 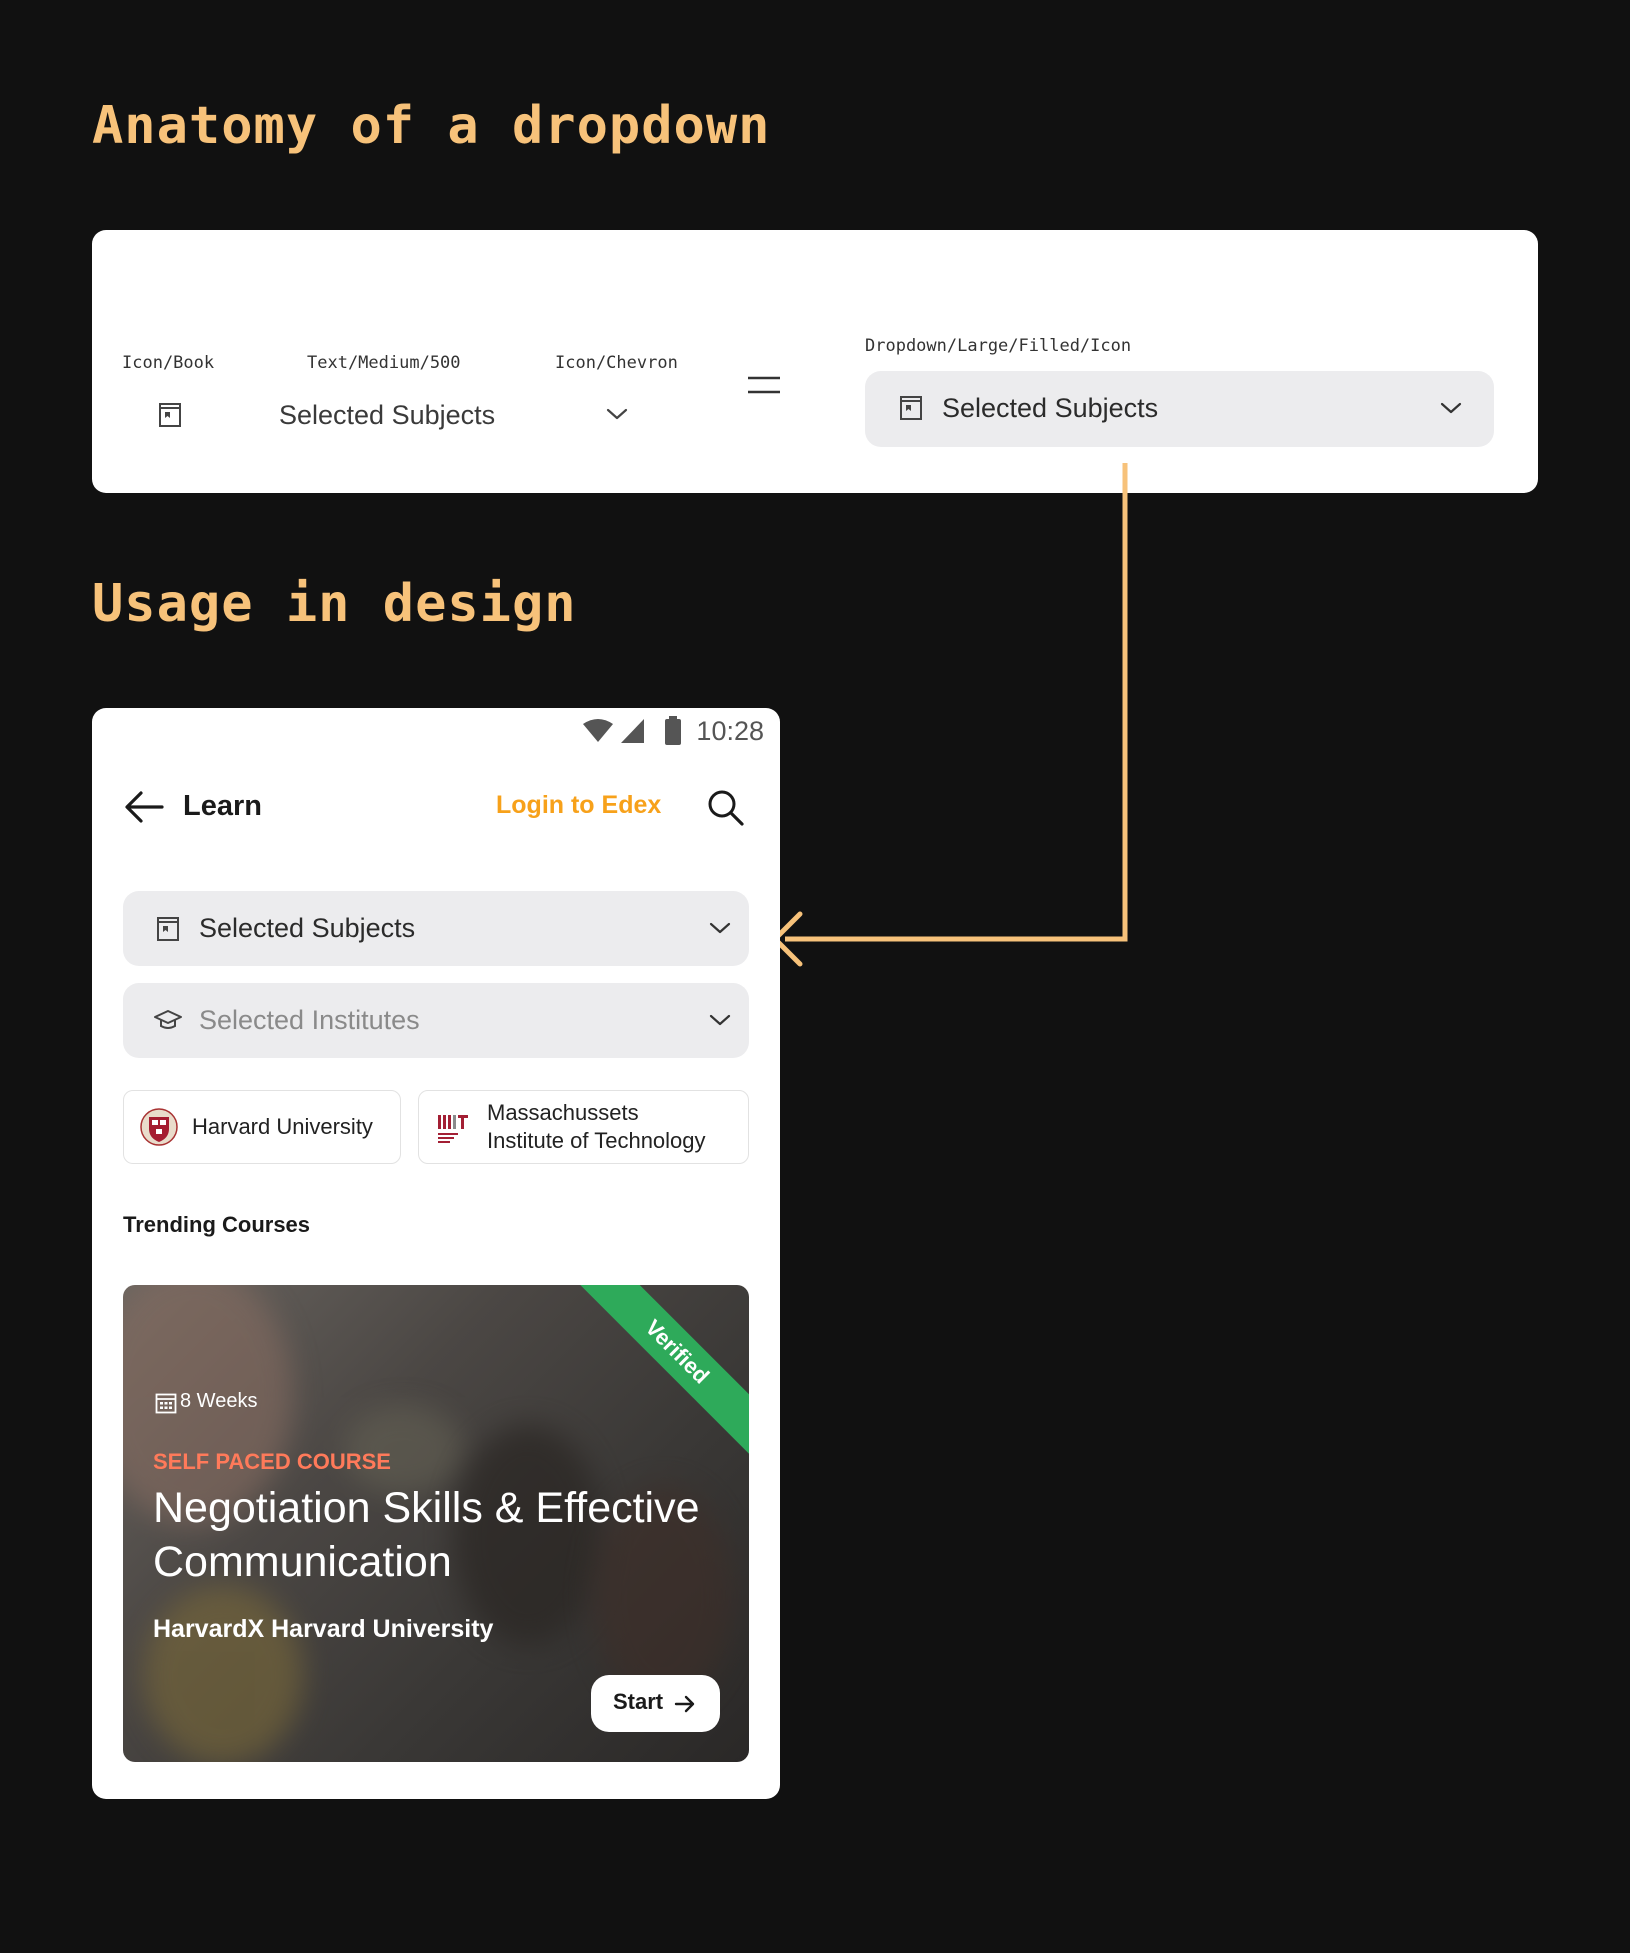 What do you see at coordinates (168, 1019) in the screenshot?
I see `graduation-cap-icon` at bounding box center [168, 1019].